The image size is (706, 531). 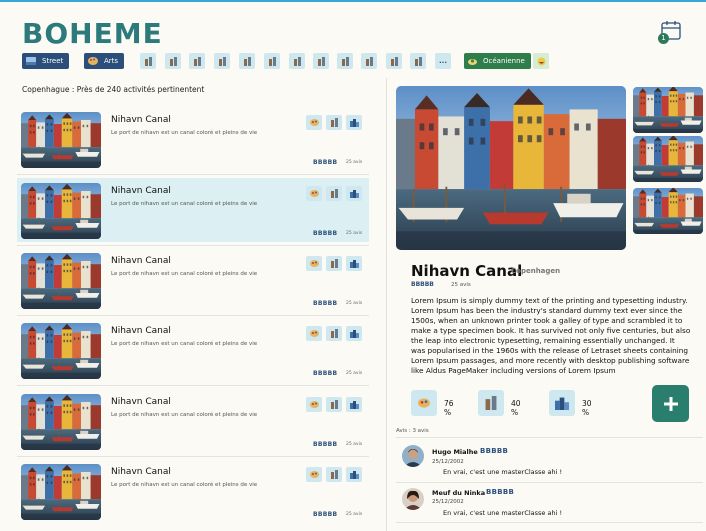 I want to click on top-accent-line, so click(x=353, y=1).